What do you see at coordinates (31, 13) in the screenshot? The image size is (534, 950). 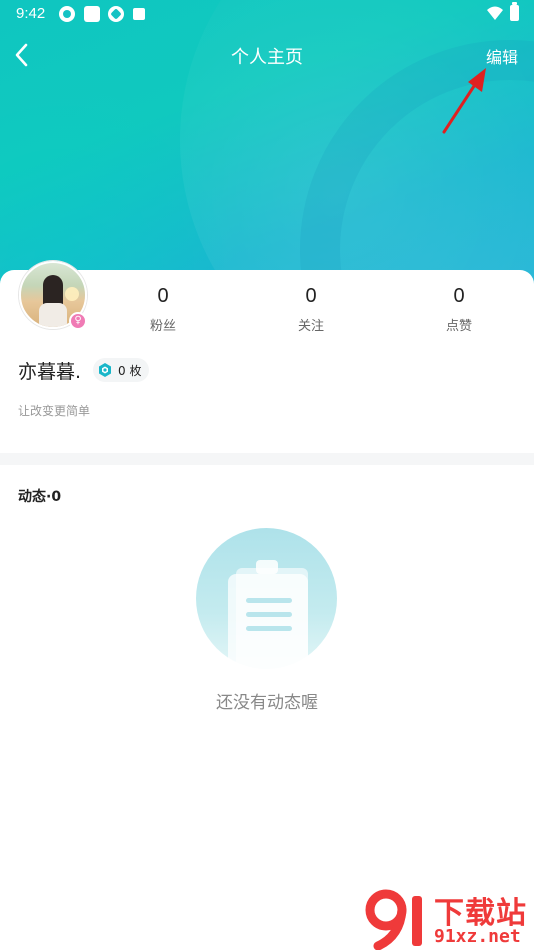 I see `status-time: 9:42` at bounding box center [31, 13].